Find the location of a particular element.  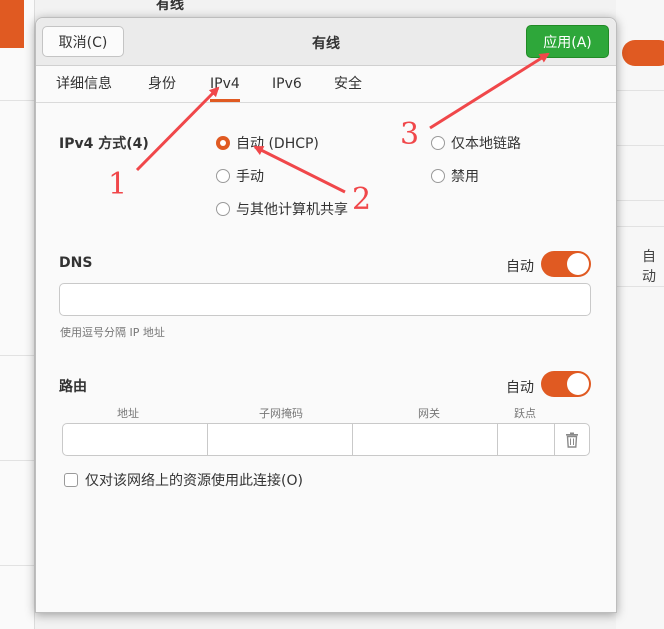

annotation-overlay is located at coordinates (342, 123).